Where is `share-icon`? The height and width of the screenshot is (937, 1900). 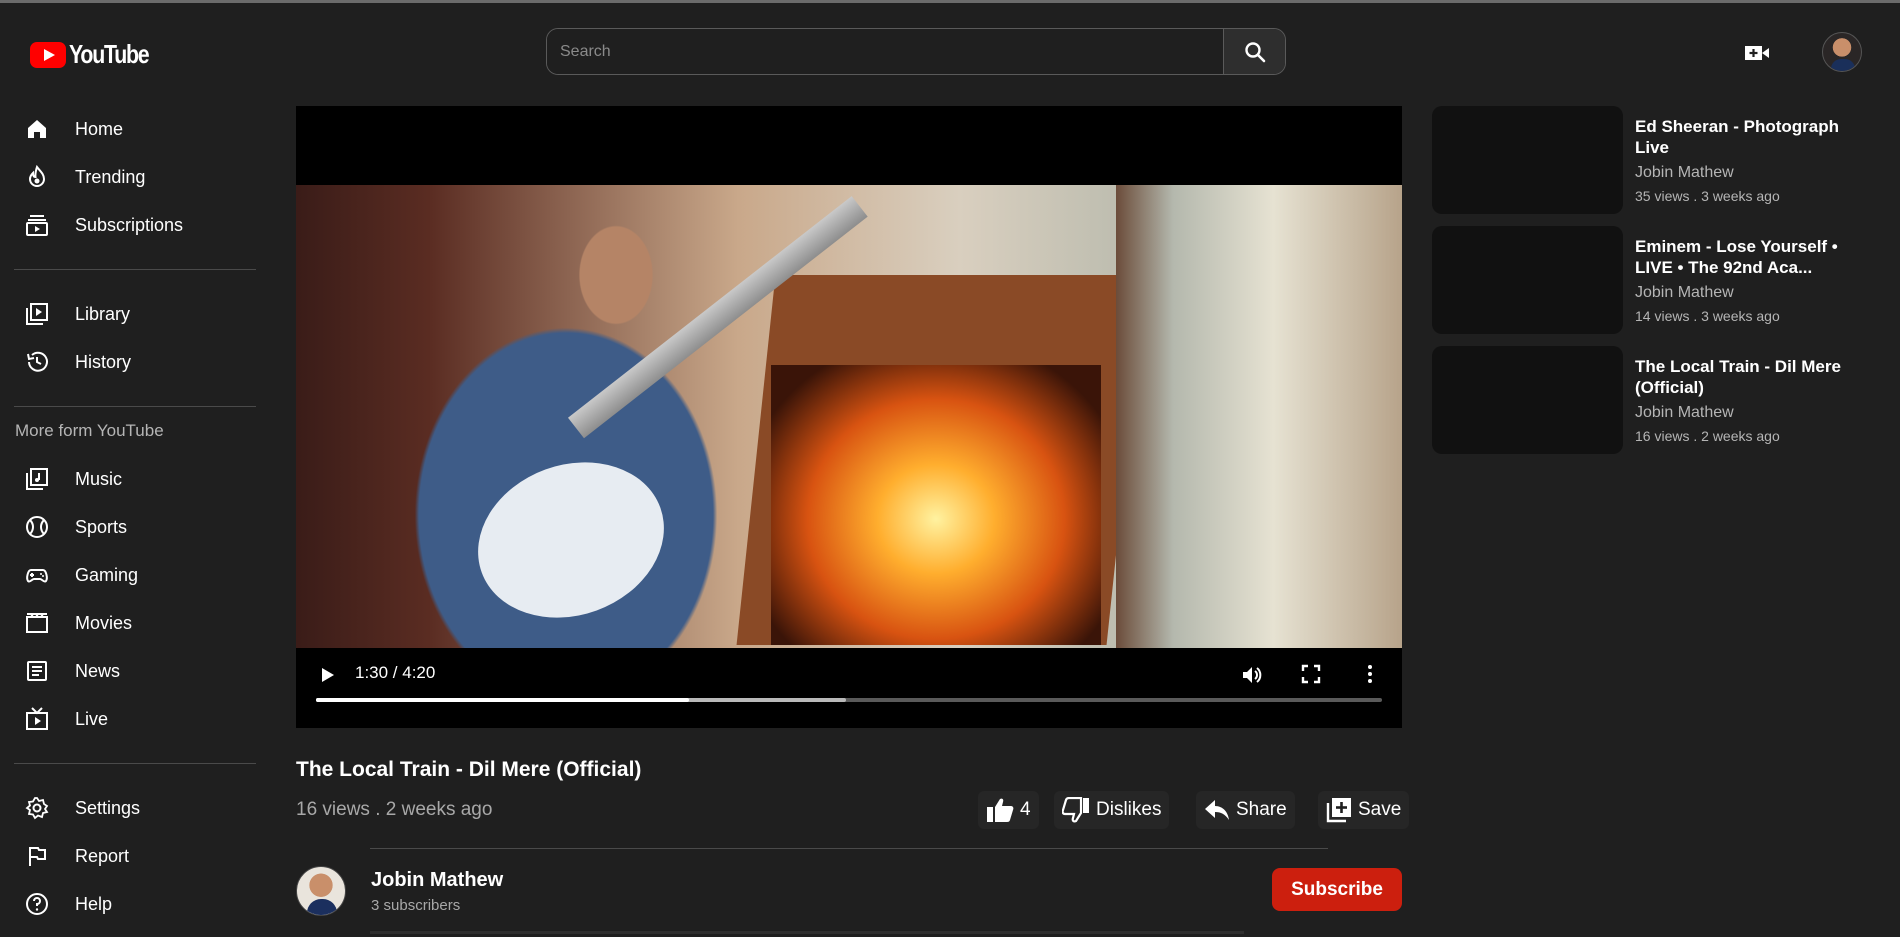 share-icon is located at coordinates (1217, 810).